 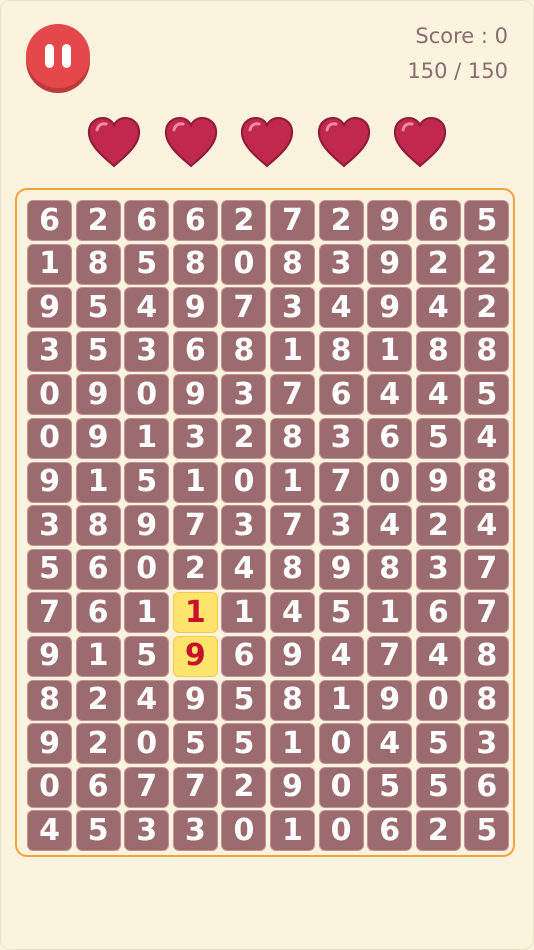 What do you see at coordinates (195, 613) in the screenshot?
I see `selected-number-tile: 1` at bounding box center [195, 613].